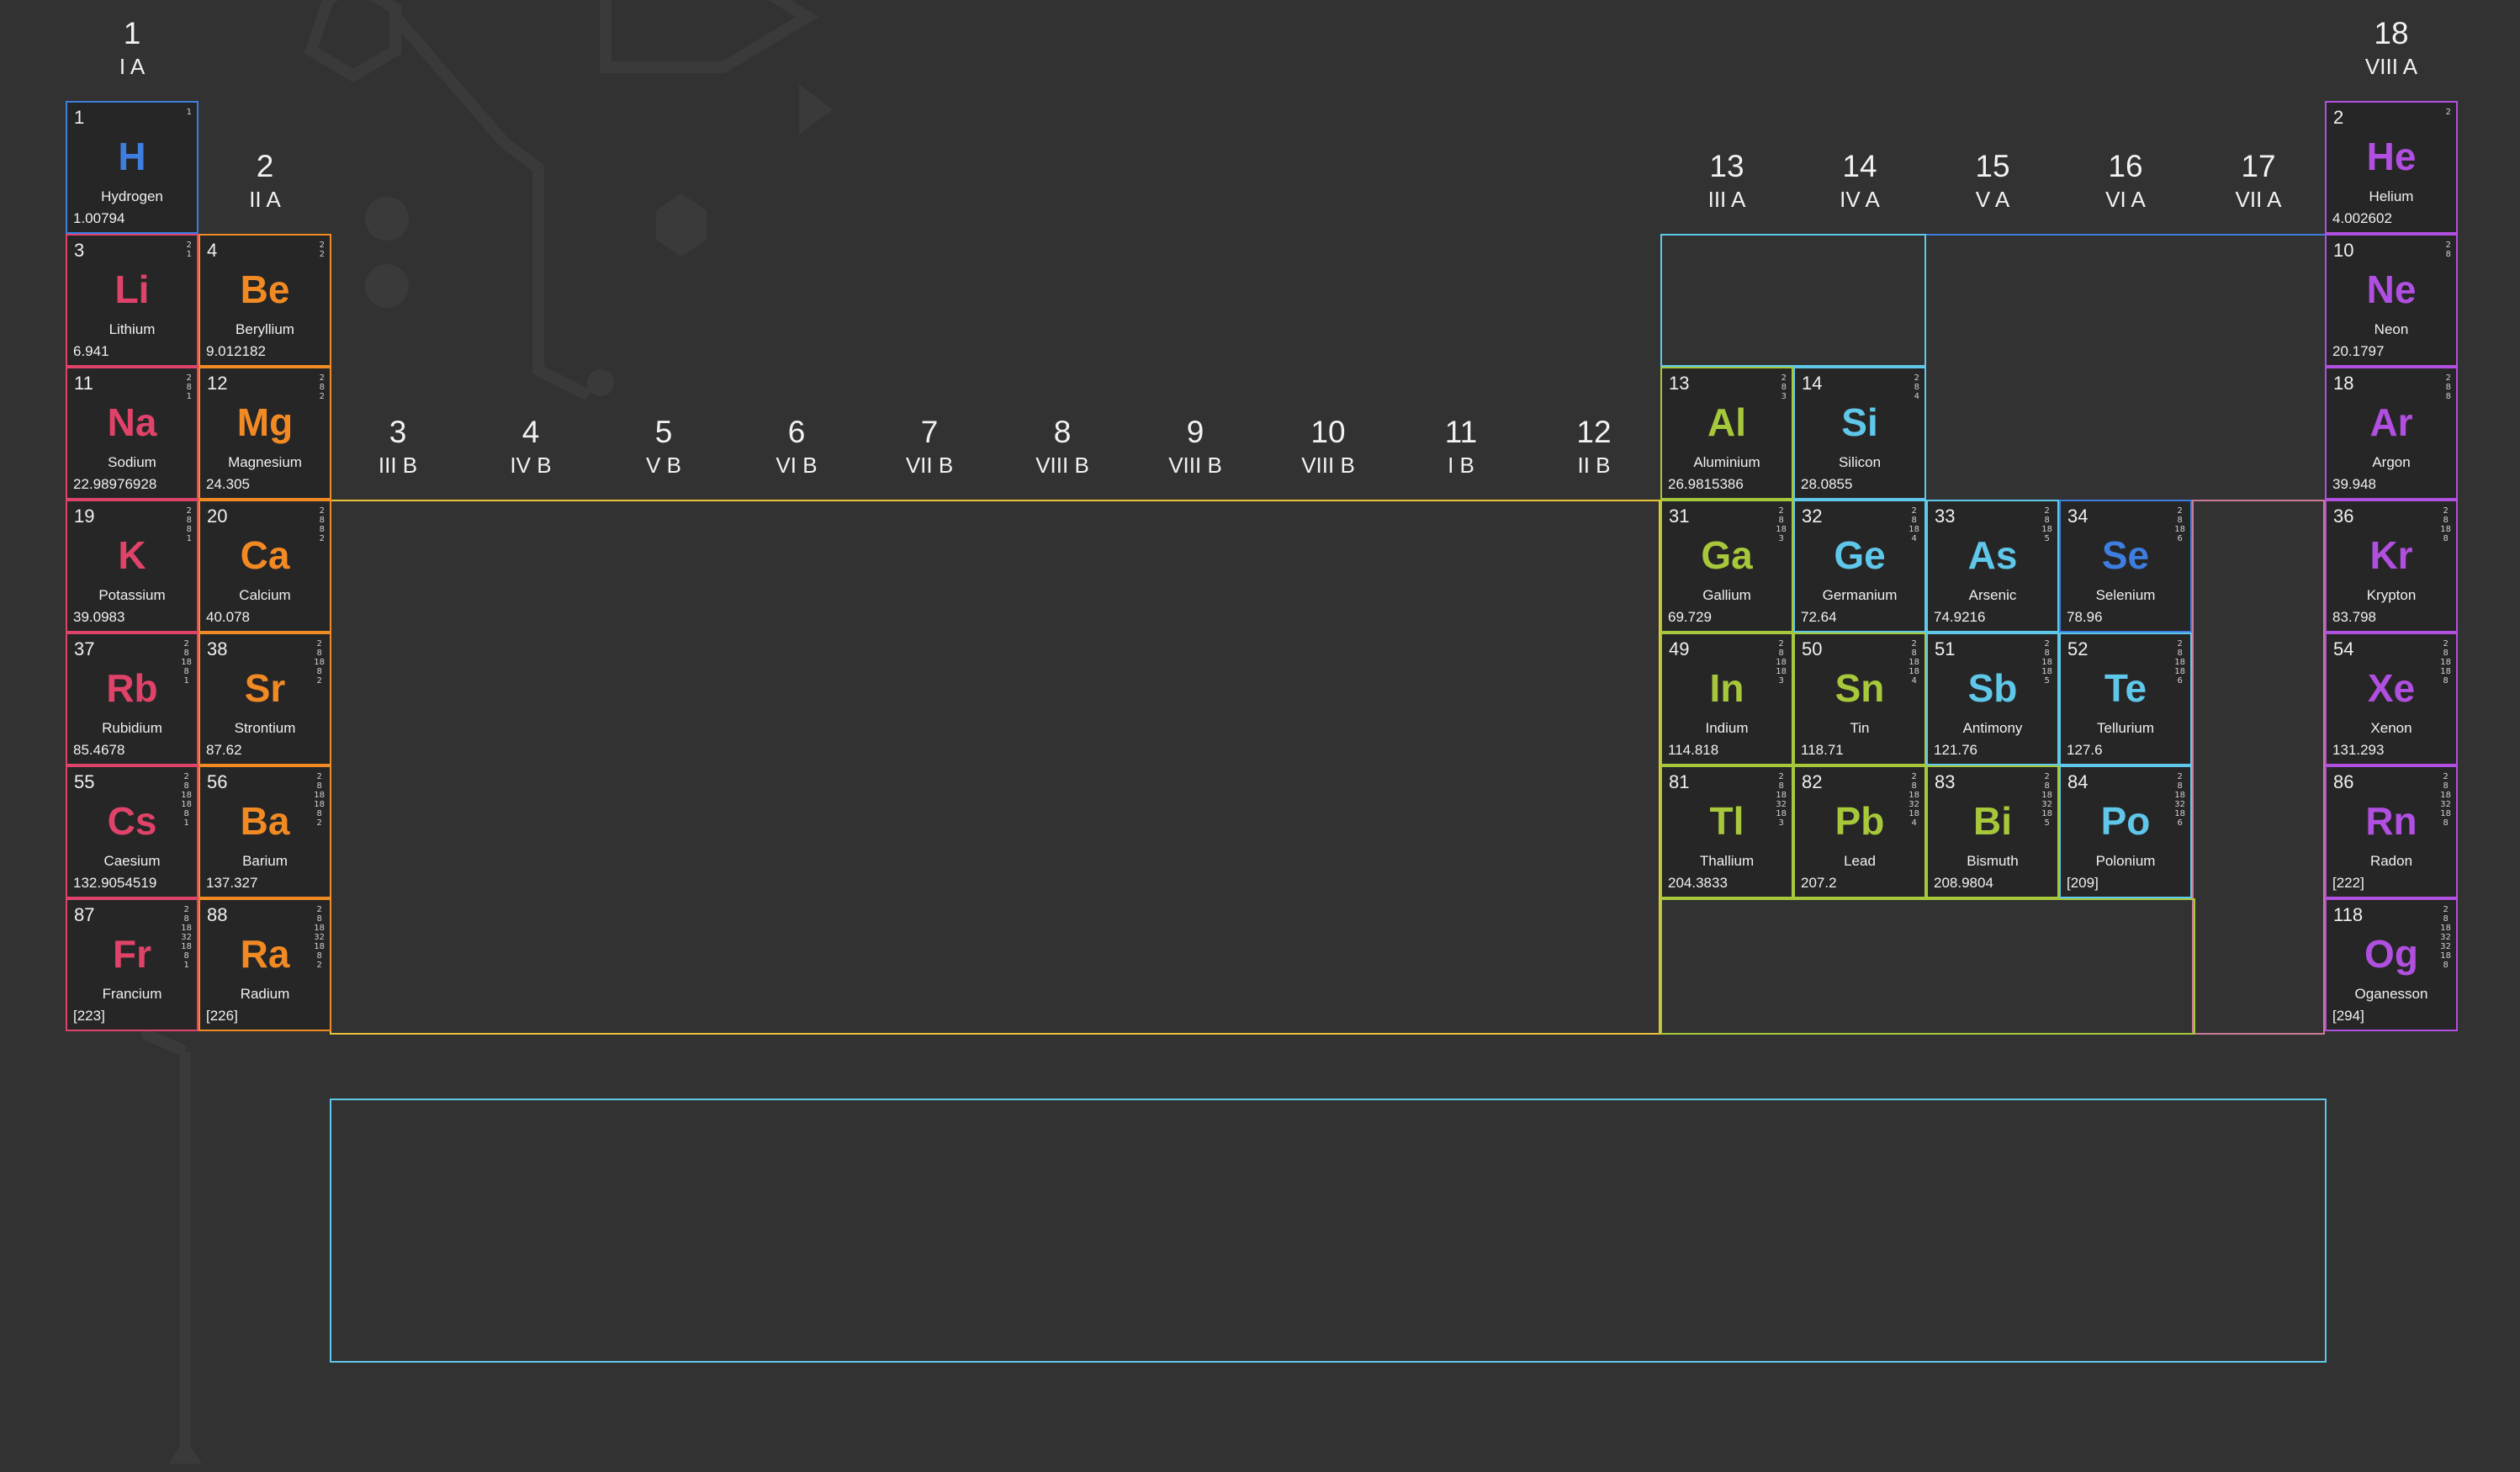 The width and height of the screenshot is (2520, 1472). I want to click on element-cell-ca: 20 2 8 8 2 Ca Calcium 40.078, so click(265, 566).